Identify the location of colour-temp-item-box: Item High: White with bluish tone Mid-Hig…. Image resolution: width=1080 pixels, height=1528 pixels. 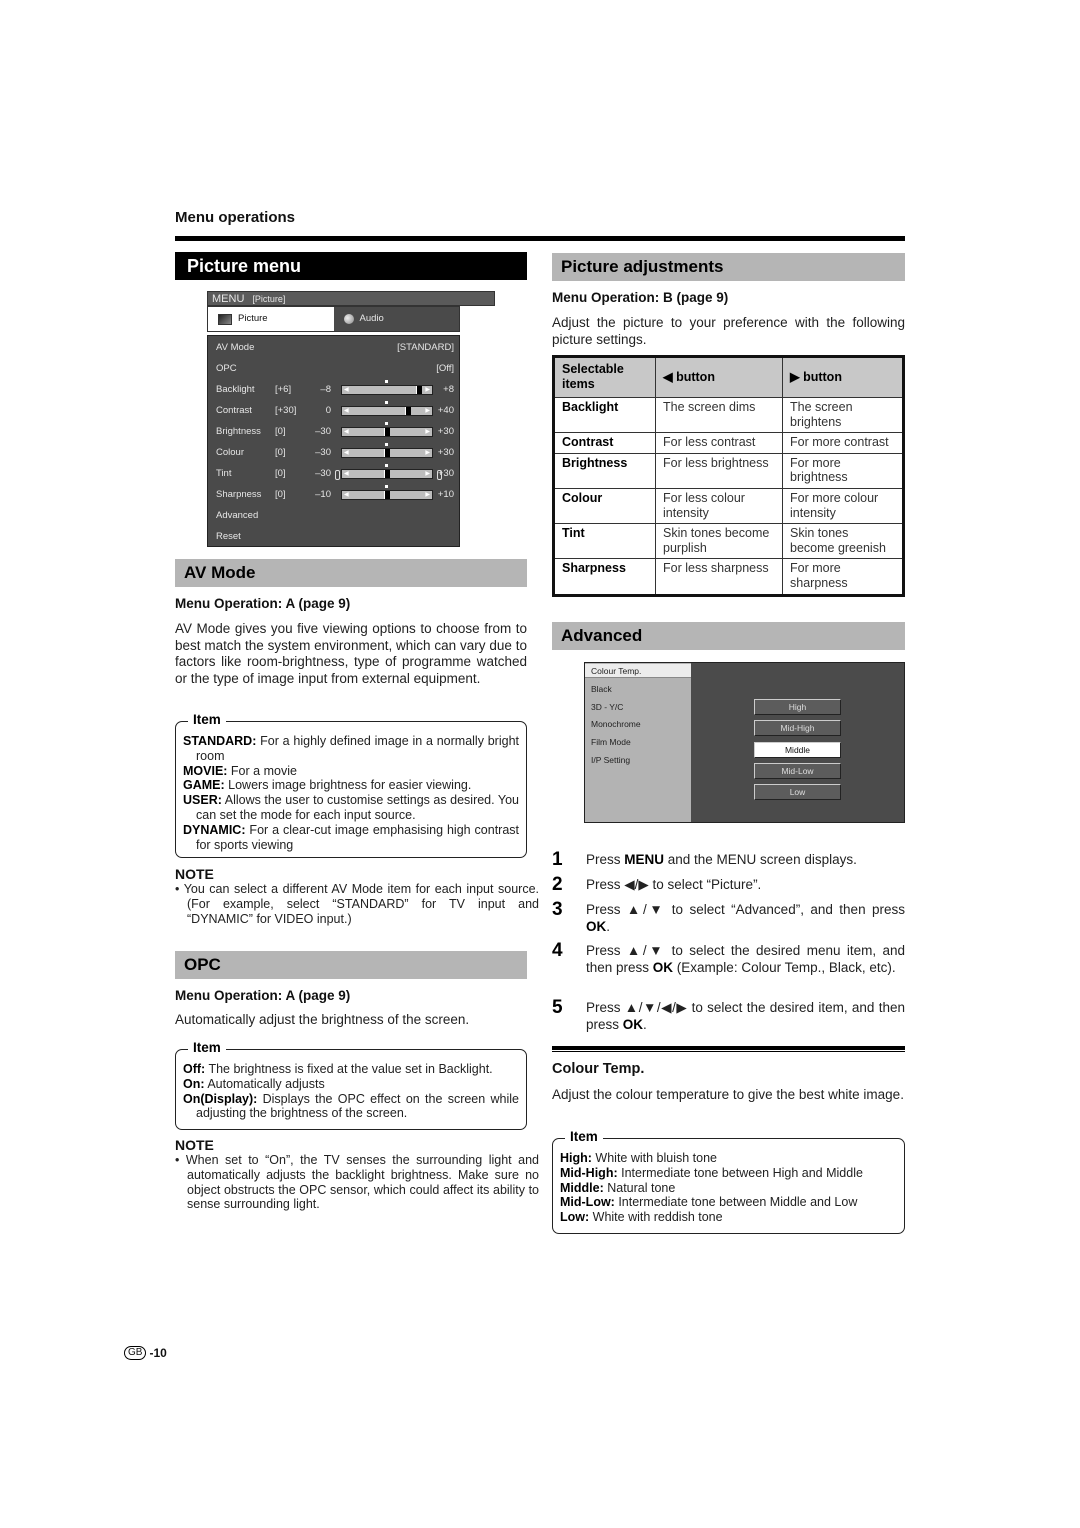
(728, 1181).